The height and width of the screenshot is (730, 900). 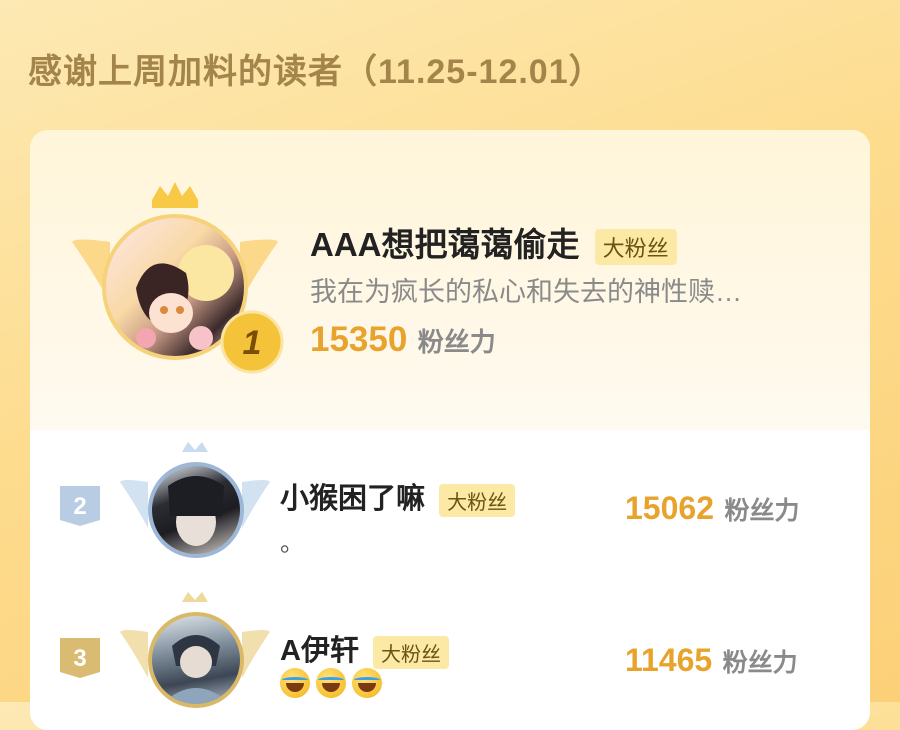 I want to click on rank-3-score: 11465 粉丝力, so click(x=711, y=660).